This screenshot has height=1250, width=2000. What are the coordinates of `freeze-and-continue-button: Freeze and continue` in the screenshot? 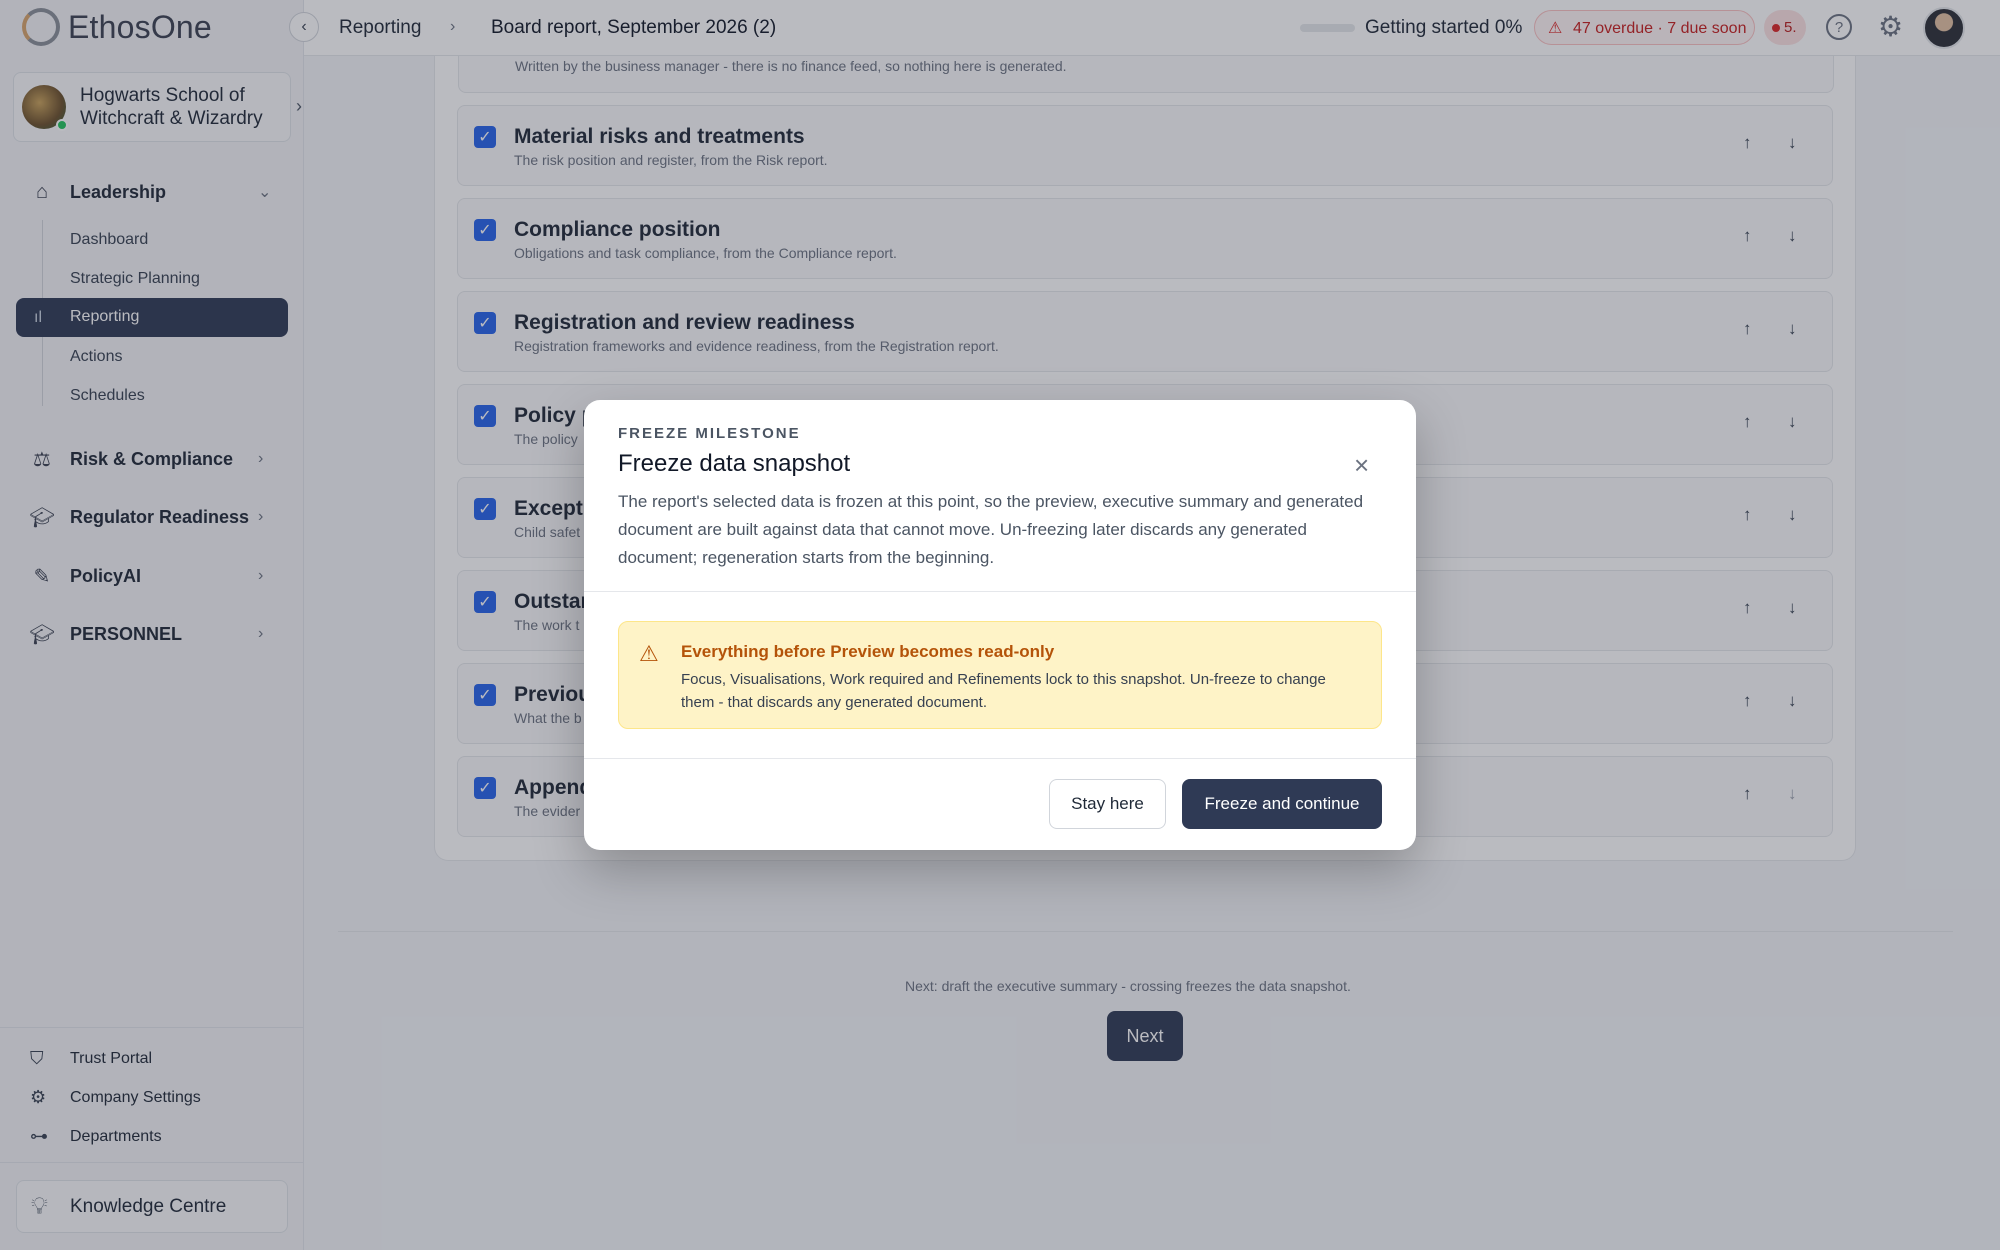 It's located at (1282, 804).